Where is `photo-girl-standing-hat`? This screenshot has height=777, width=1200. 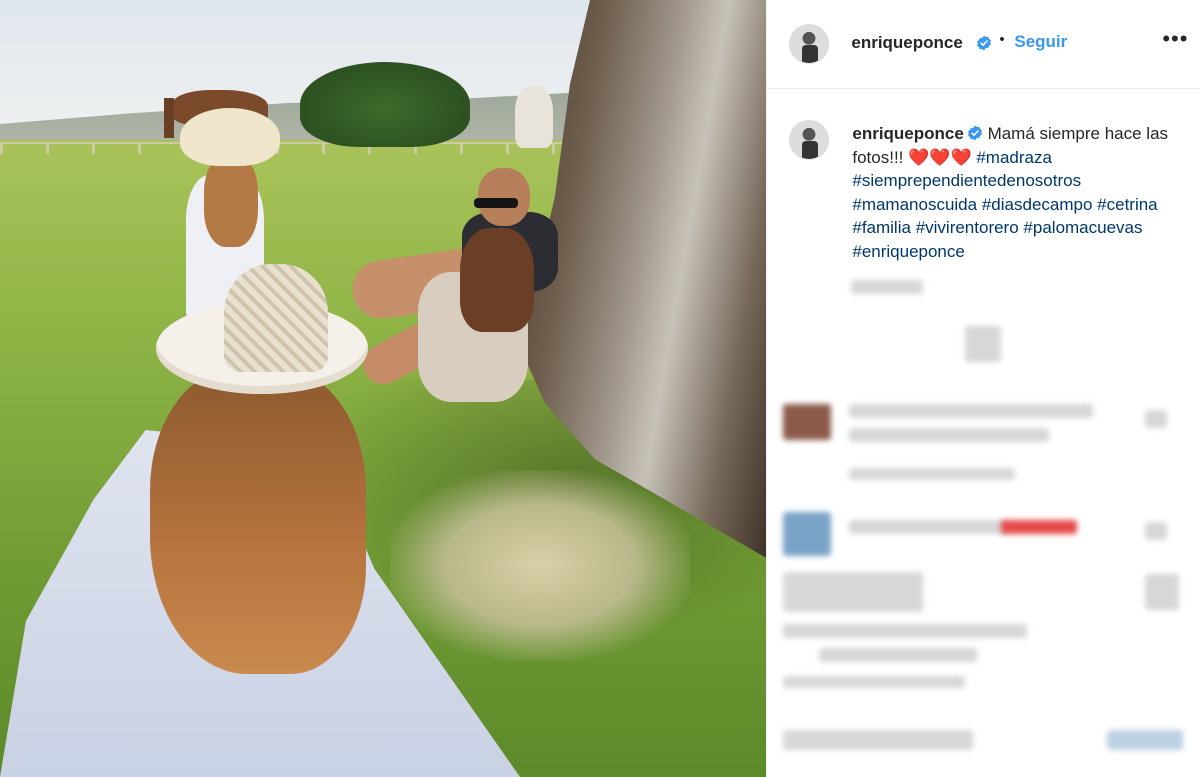
photo-girl-standing-hat is located at coordinates (230, 137).